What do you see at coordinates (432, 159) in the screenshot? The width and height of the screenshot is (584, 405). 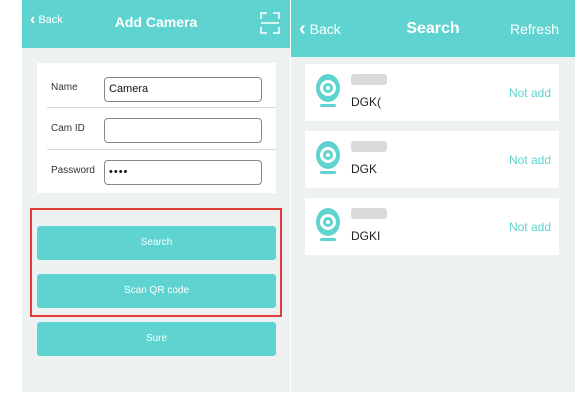 I see `list-item: DGK Not add` at bounding box center [432, 159].